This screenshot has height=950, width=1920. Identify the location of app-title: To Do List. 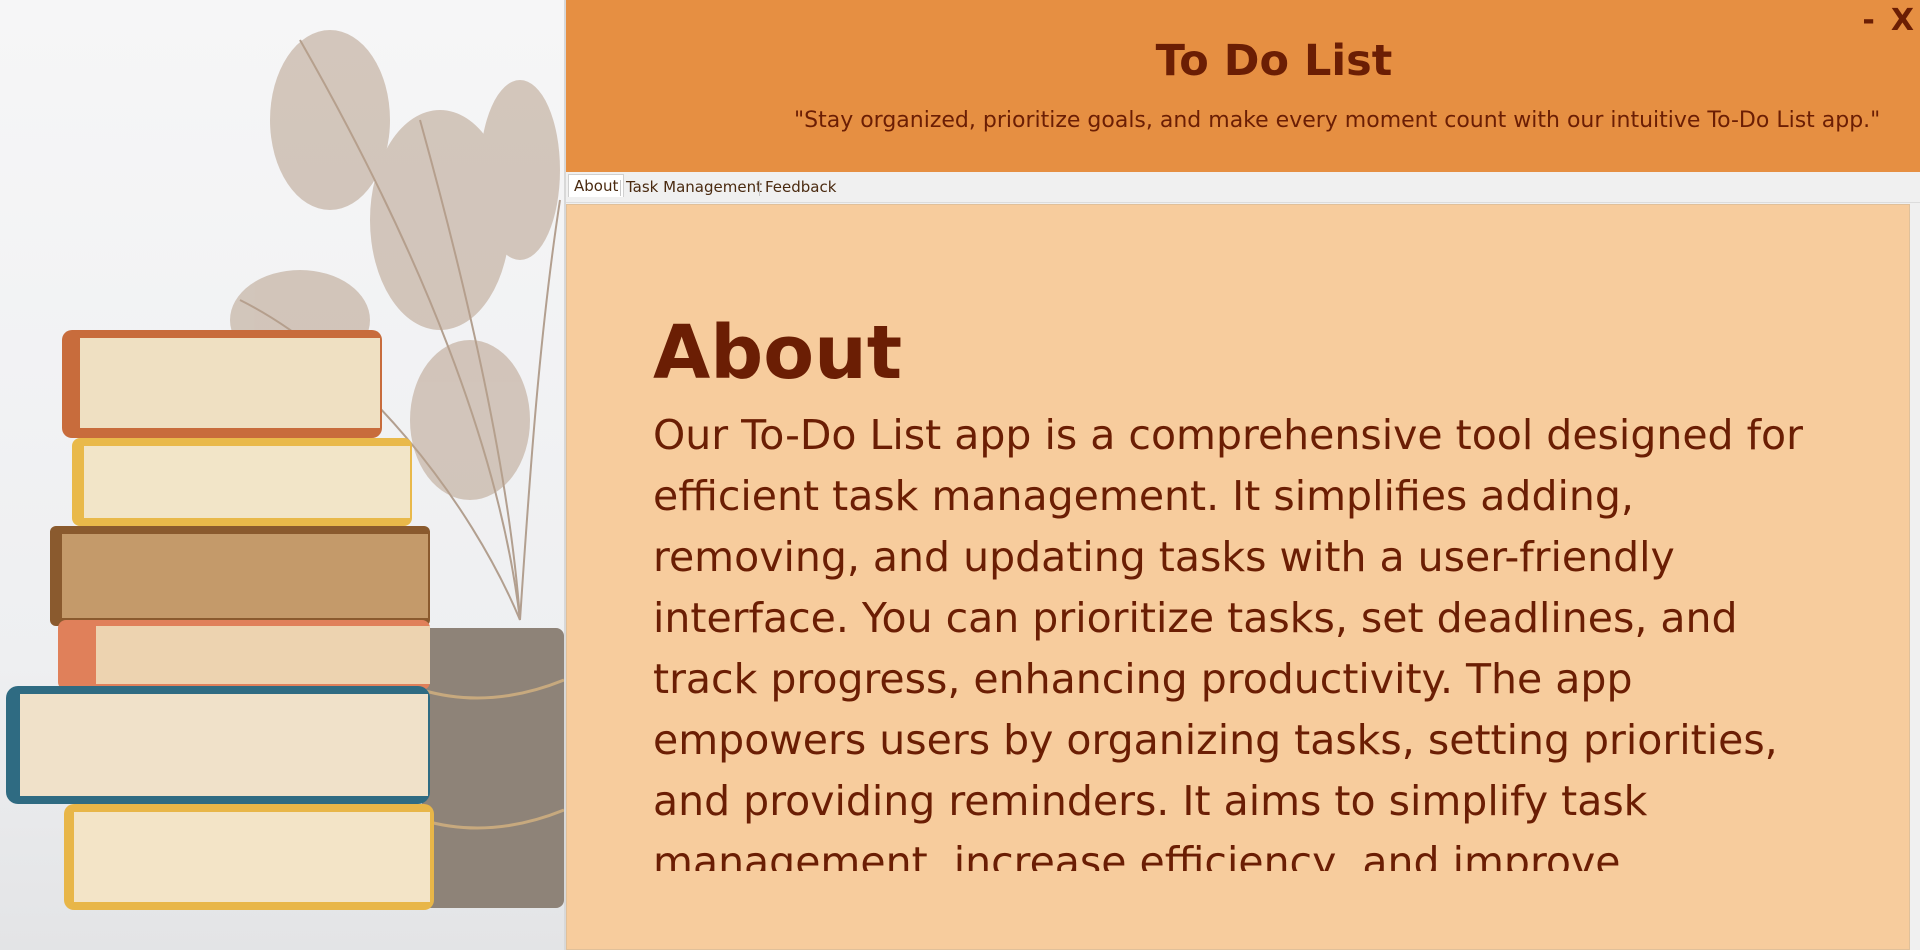
(1274, 61).